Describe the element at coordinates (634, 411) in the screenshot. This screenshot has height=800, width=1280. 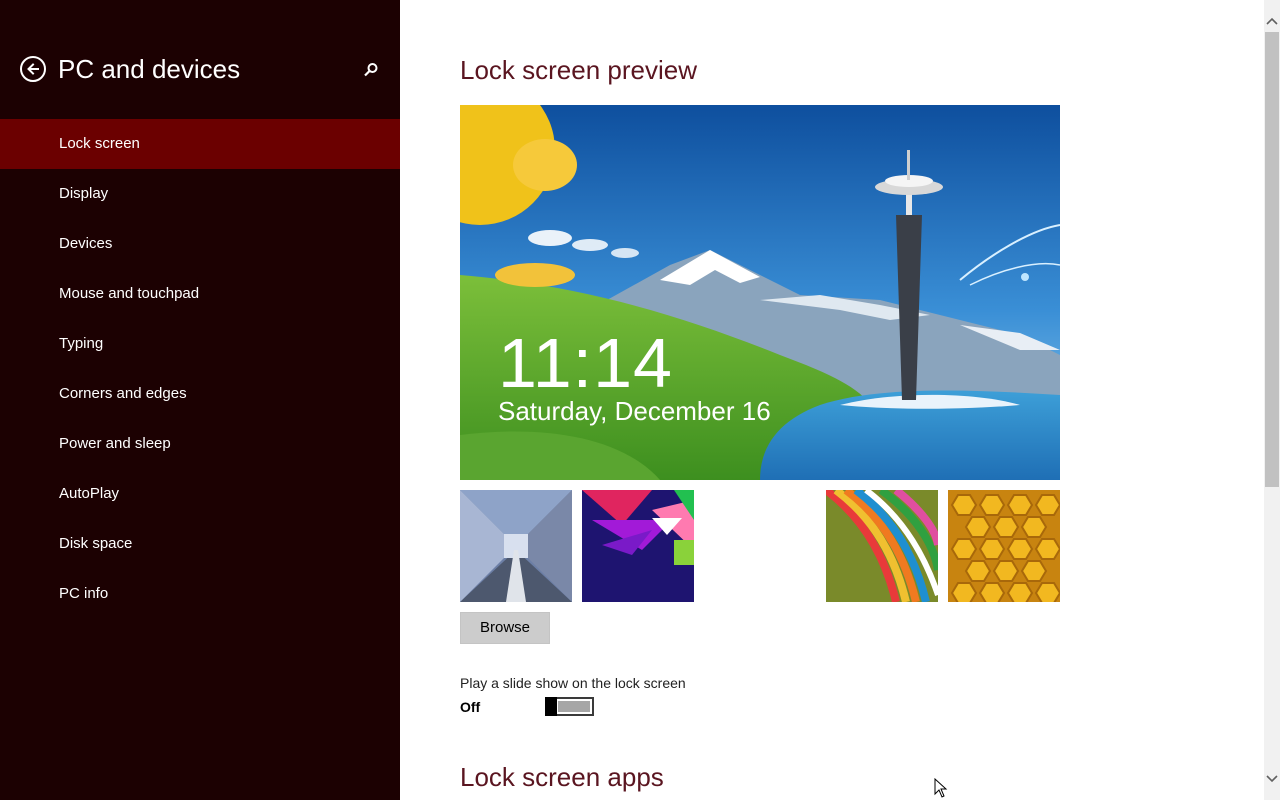
I see `lock-screen-date: Saturday, December 16` at that location.